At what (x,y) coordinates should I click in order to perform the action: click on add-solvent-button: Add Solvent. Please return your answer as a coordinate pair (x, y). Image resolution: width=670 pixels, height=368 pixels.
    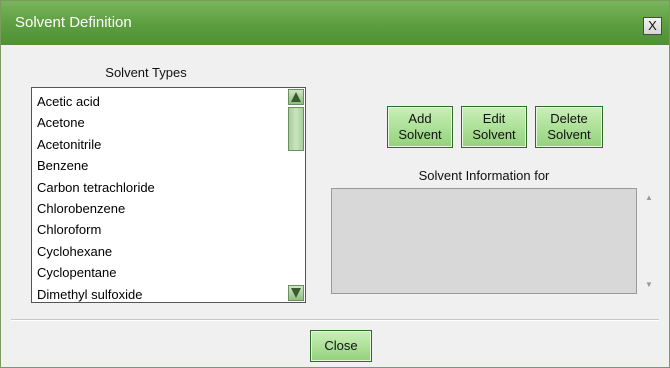
    Looking at the image, I should click on (420, 127).